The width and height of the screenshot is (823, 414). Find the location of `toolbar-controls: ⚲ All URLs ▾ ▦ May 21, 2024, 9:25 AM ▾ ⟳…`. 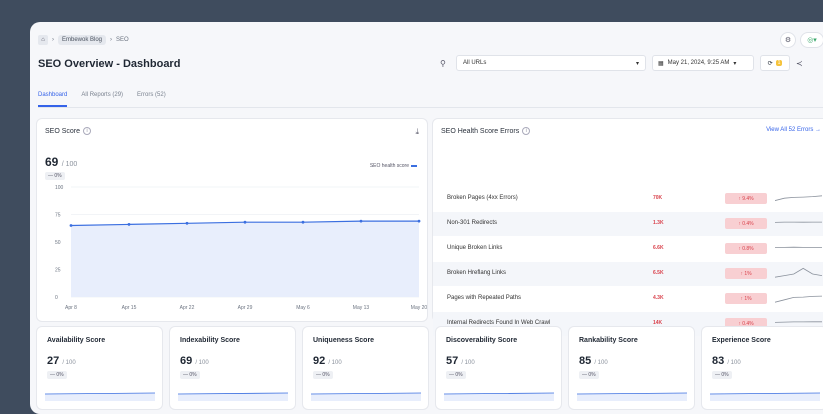

toolbar-controls: ⚲ All URLs ▾ ▦ May 21, 2024, 9:25 AM ▾ ⟳… is located at coordinates (621, 63).